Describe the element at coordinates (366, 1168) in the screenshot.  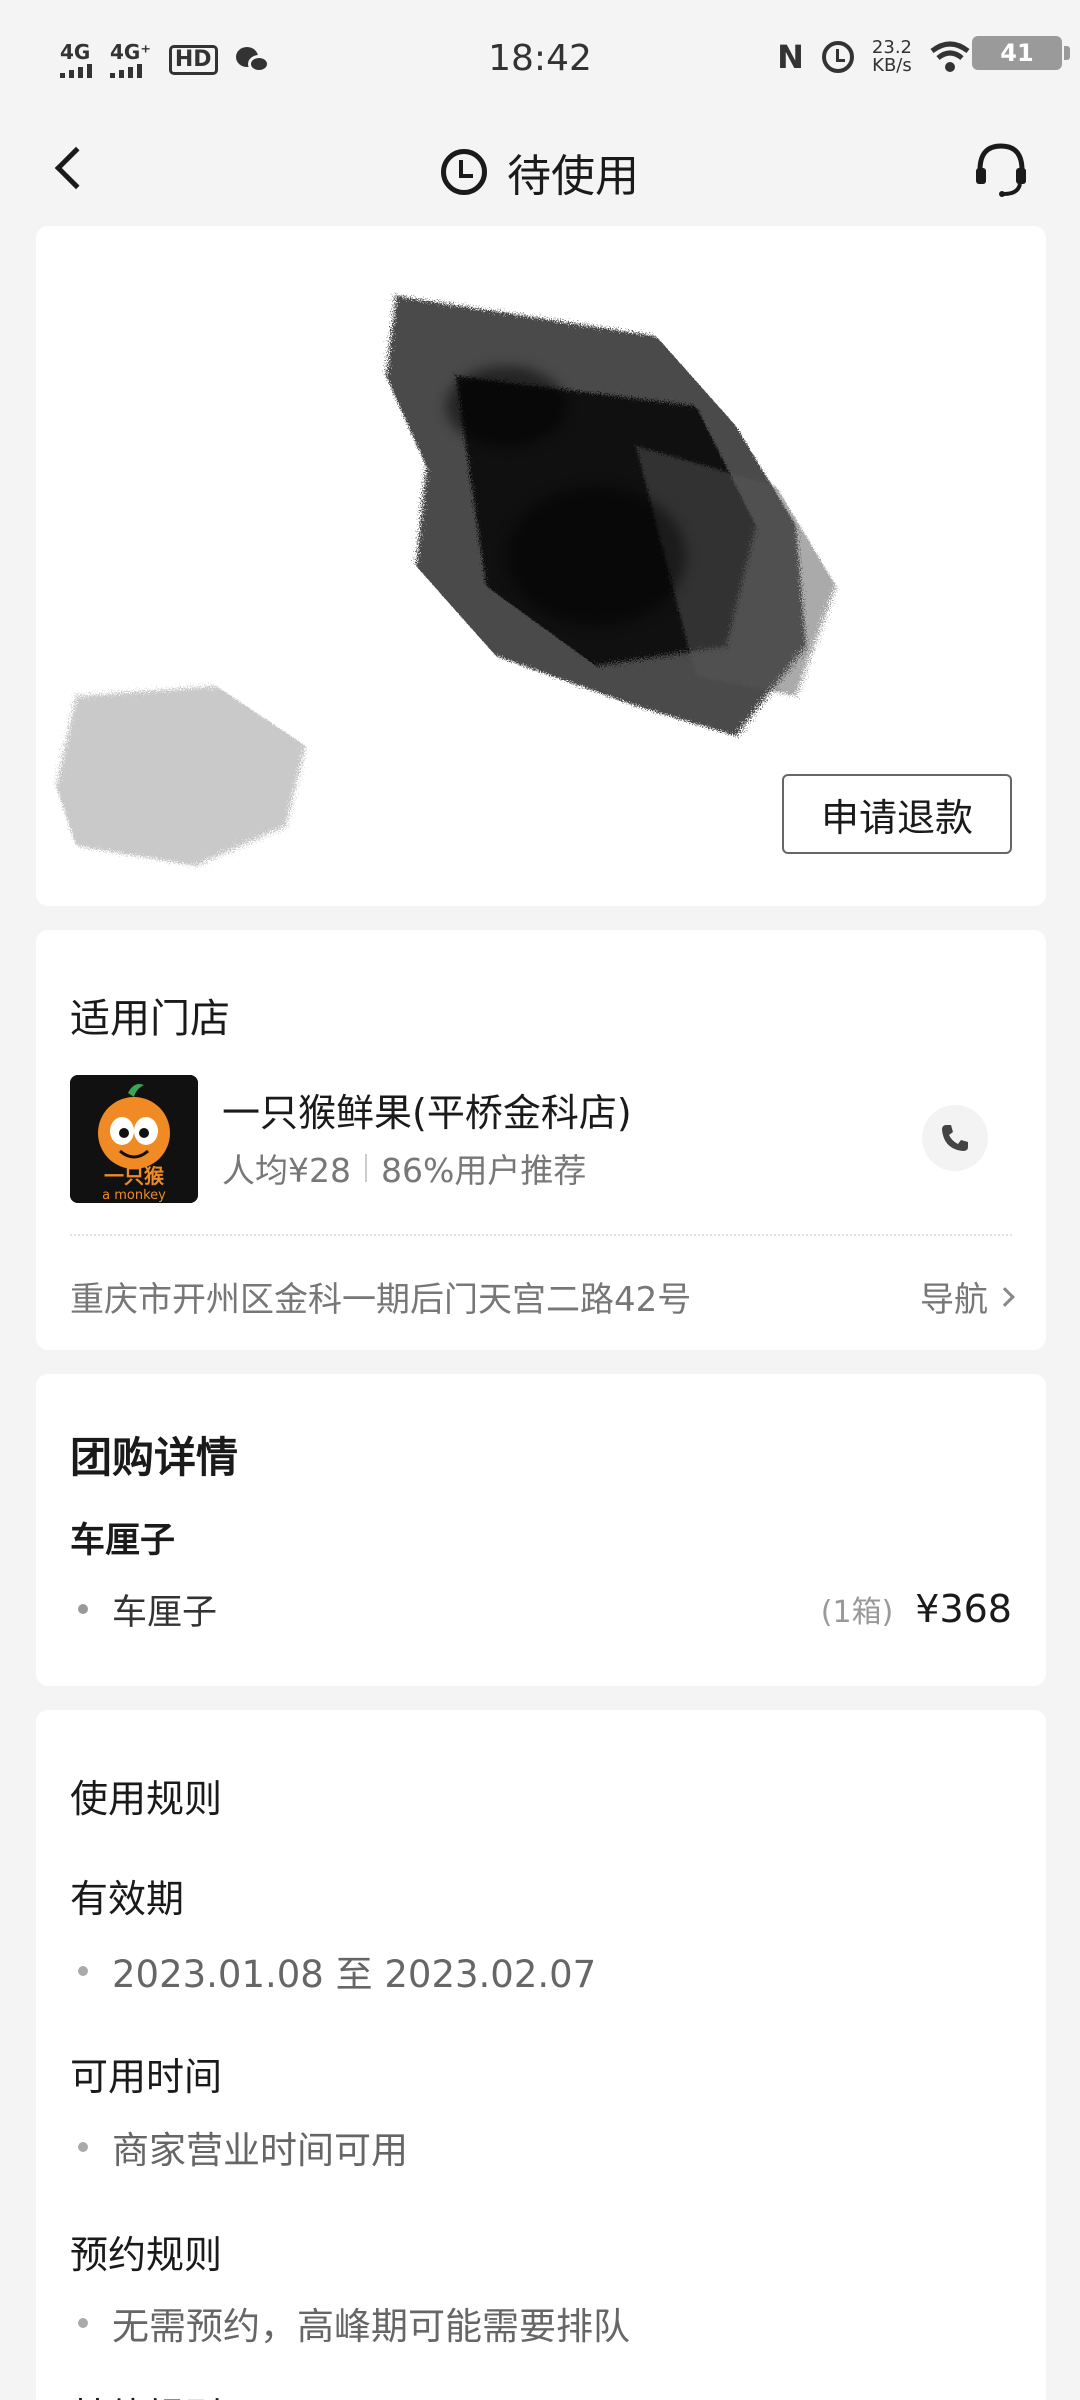
I see `meta-separator` at that location.